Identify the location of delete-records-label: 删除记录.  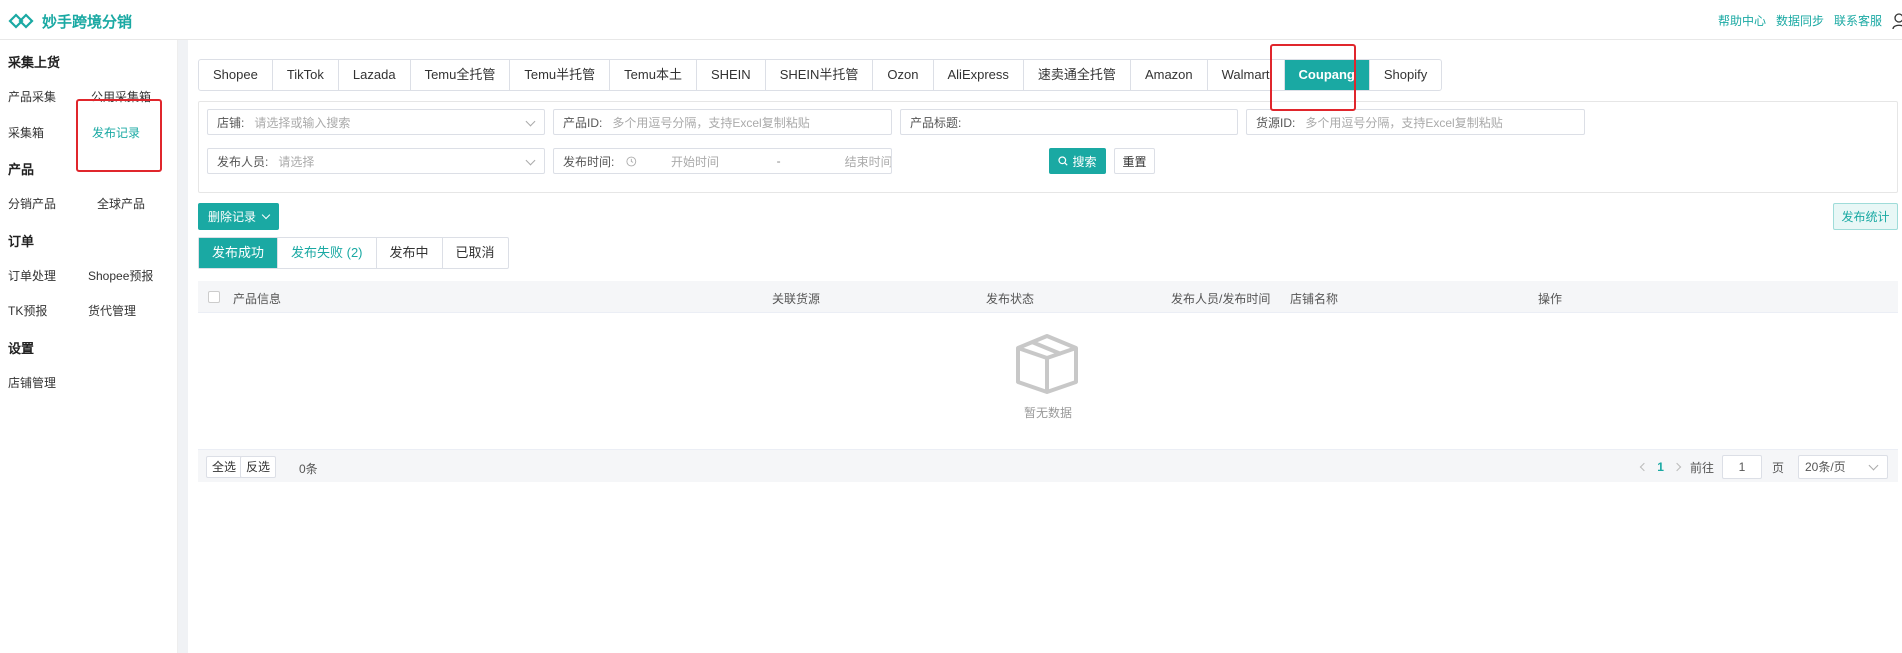
(231, 217).